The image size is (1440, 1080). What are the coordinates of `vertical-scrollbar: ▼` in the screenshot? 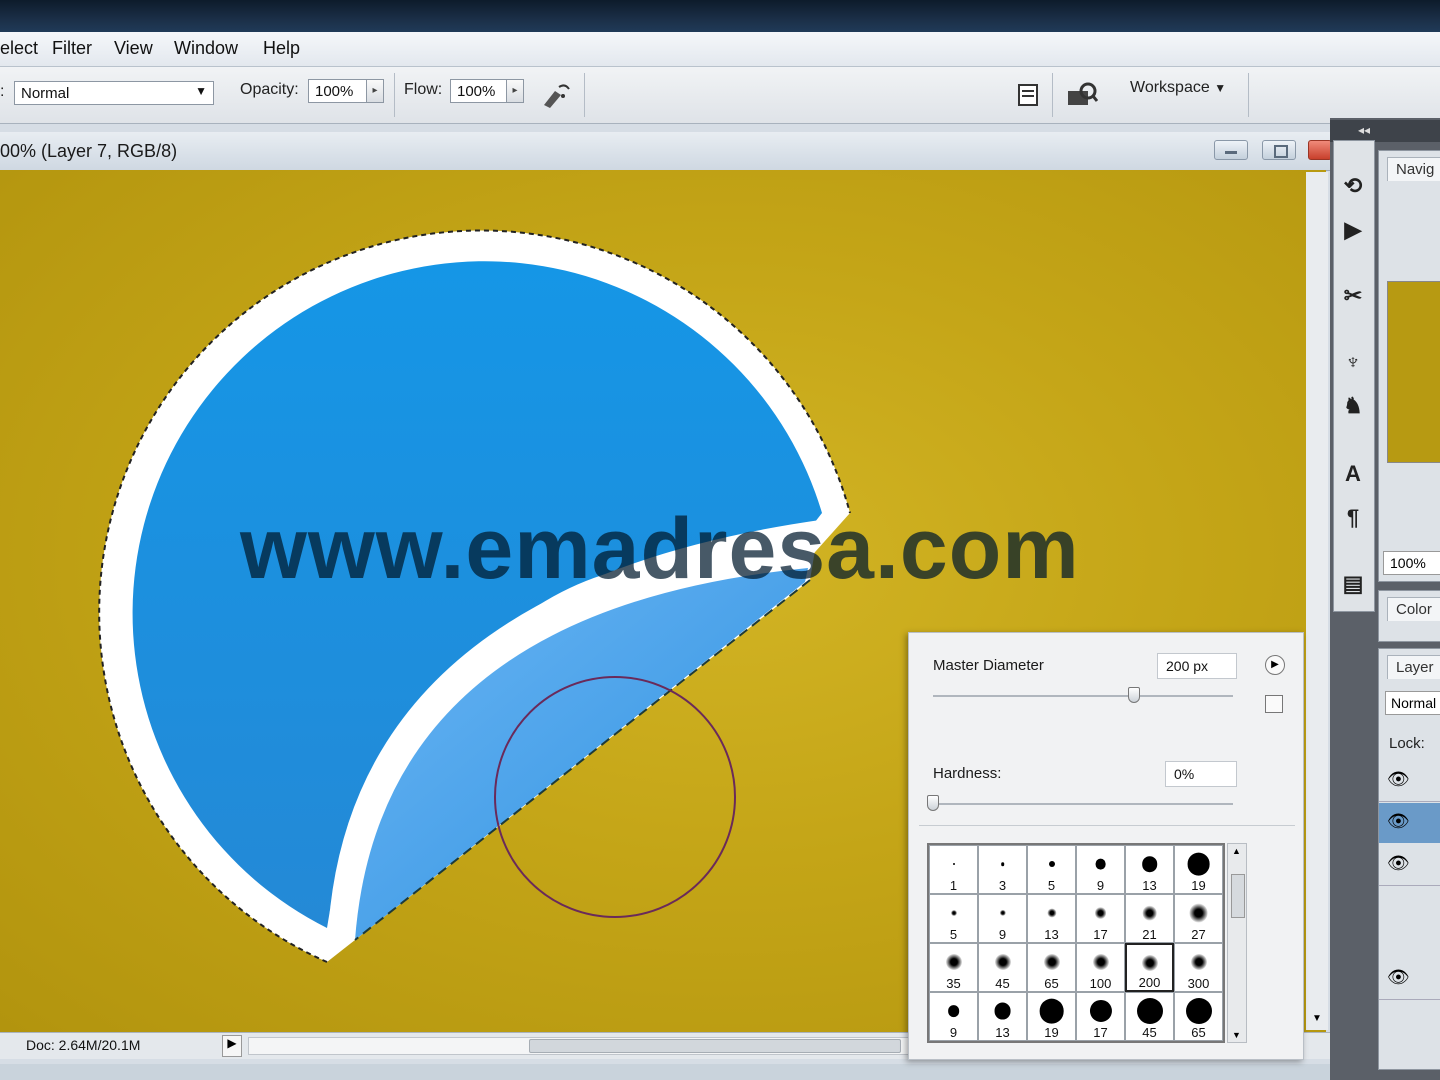 It's located at (1317, 601).